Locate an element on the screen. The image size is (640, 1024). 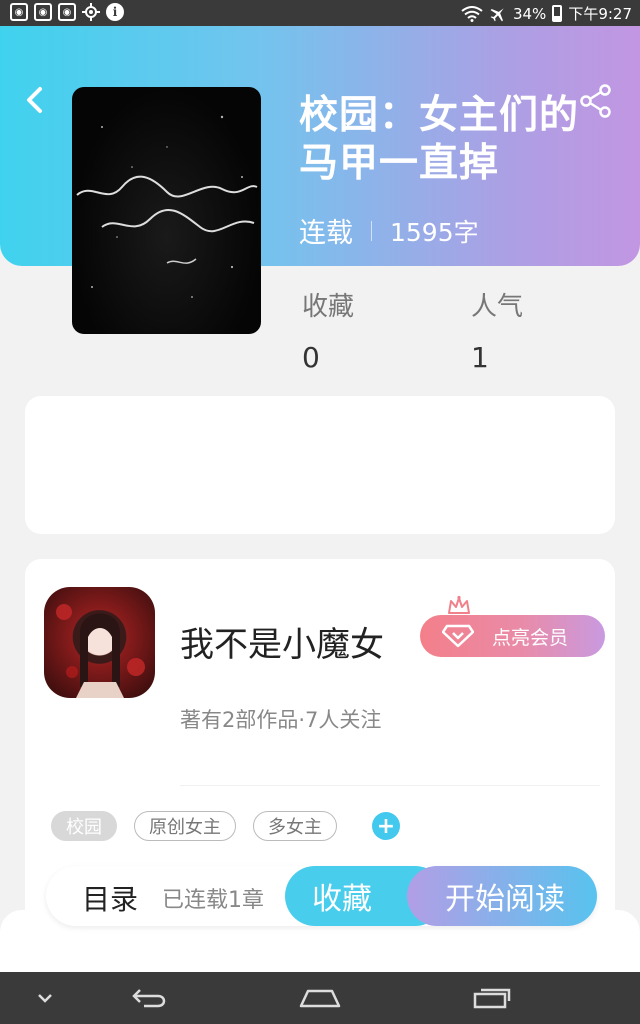
status-notifications: ◉ ◉ ◉ i is located at coordinates (67, 12).